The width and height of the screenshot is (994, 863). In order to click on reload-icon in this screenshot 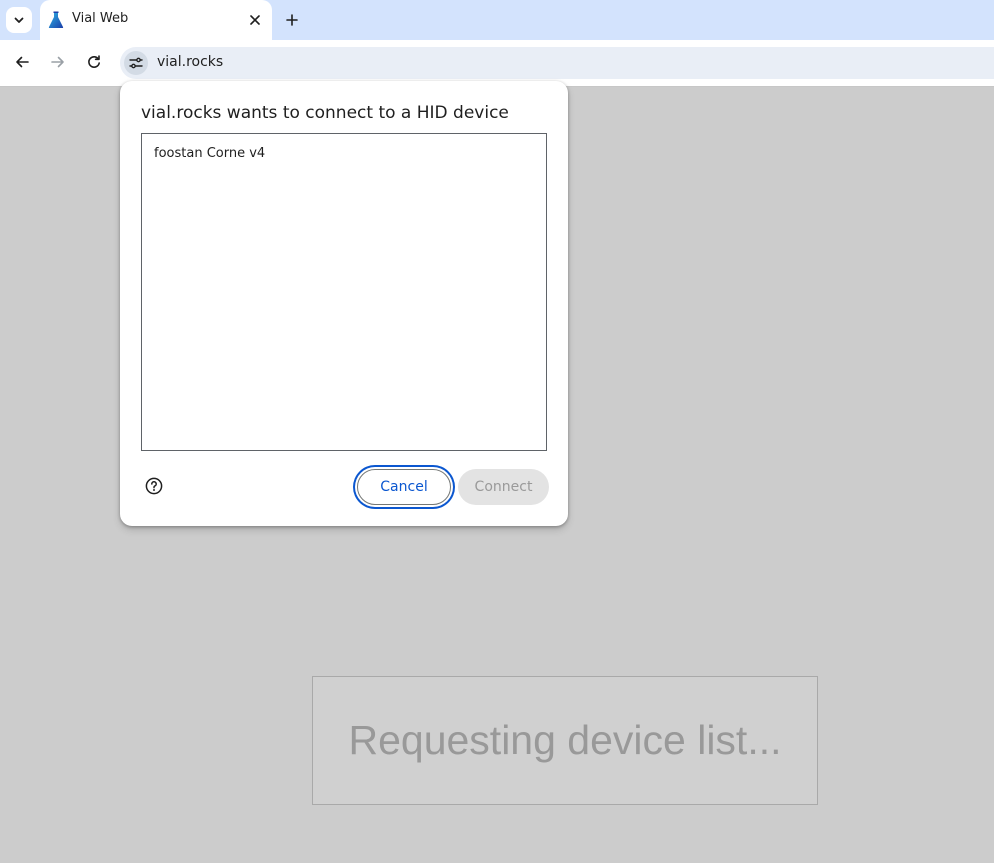, I will do `click(94, 63)`.